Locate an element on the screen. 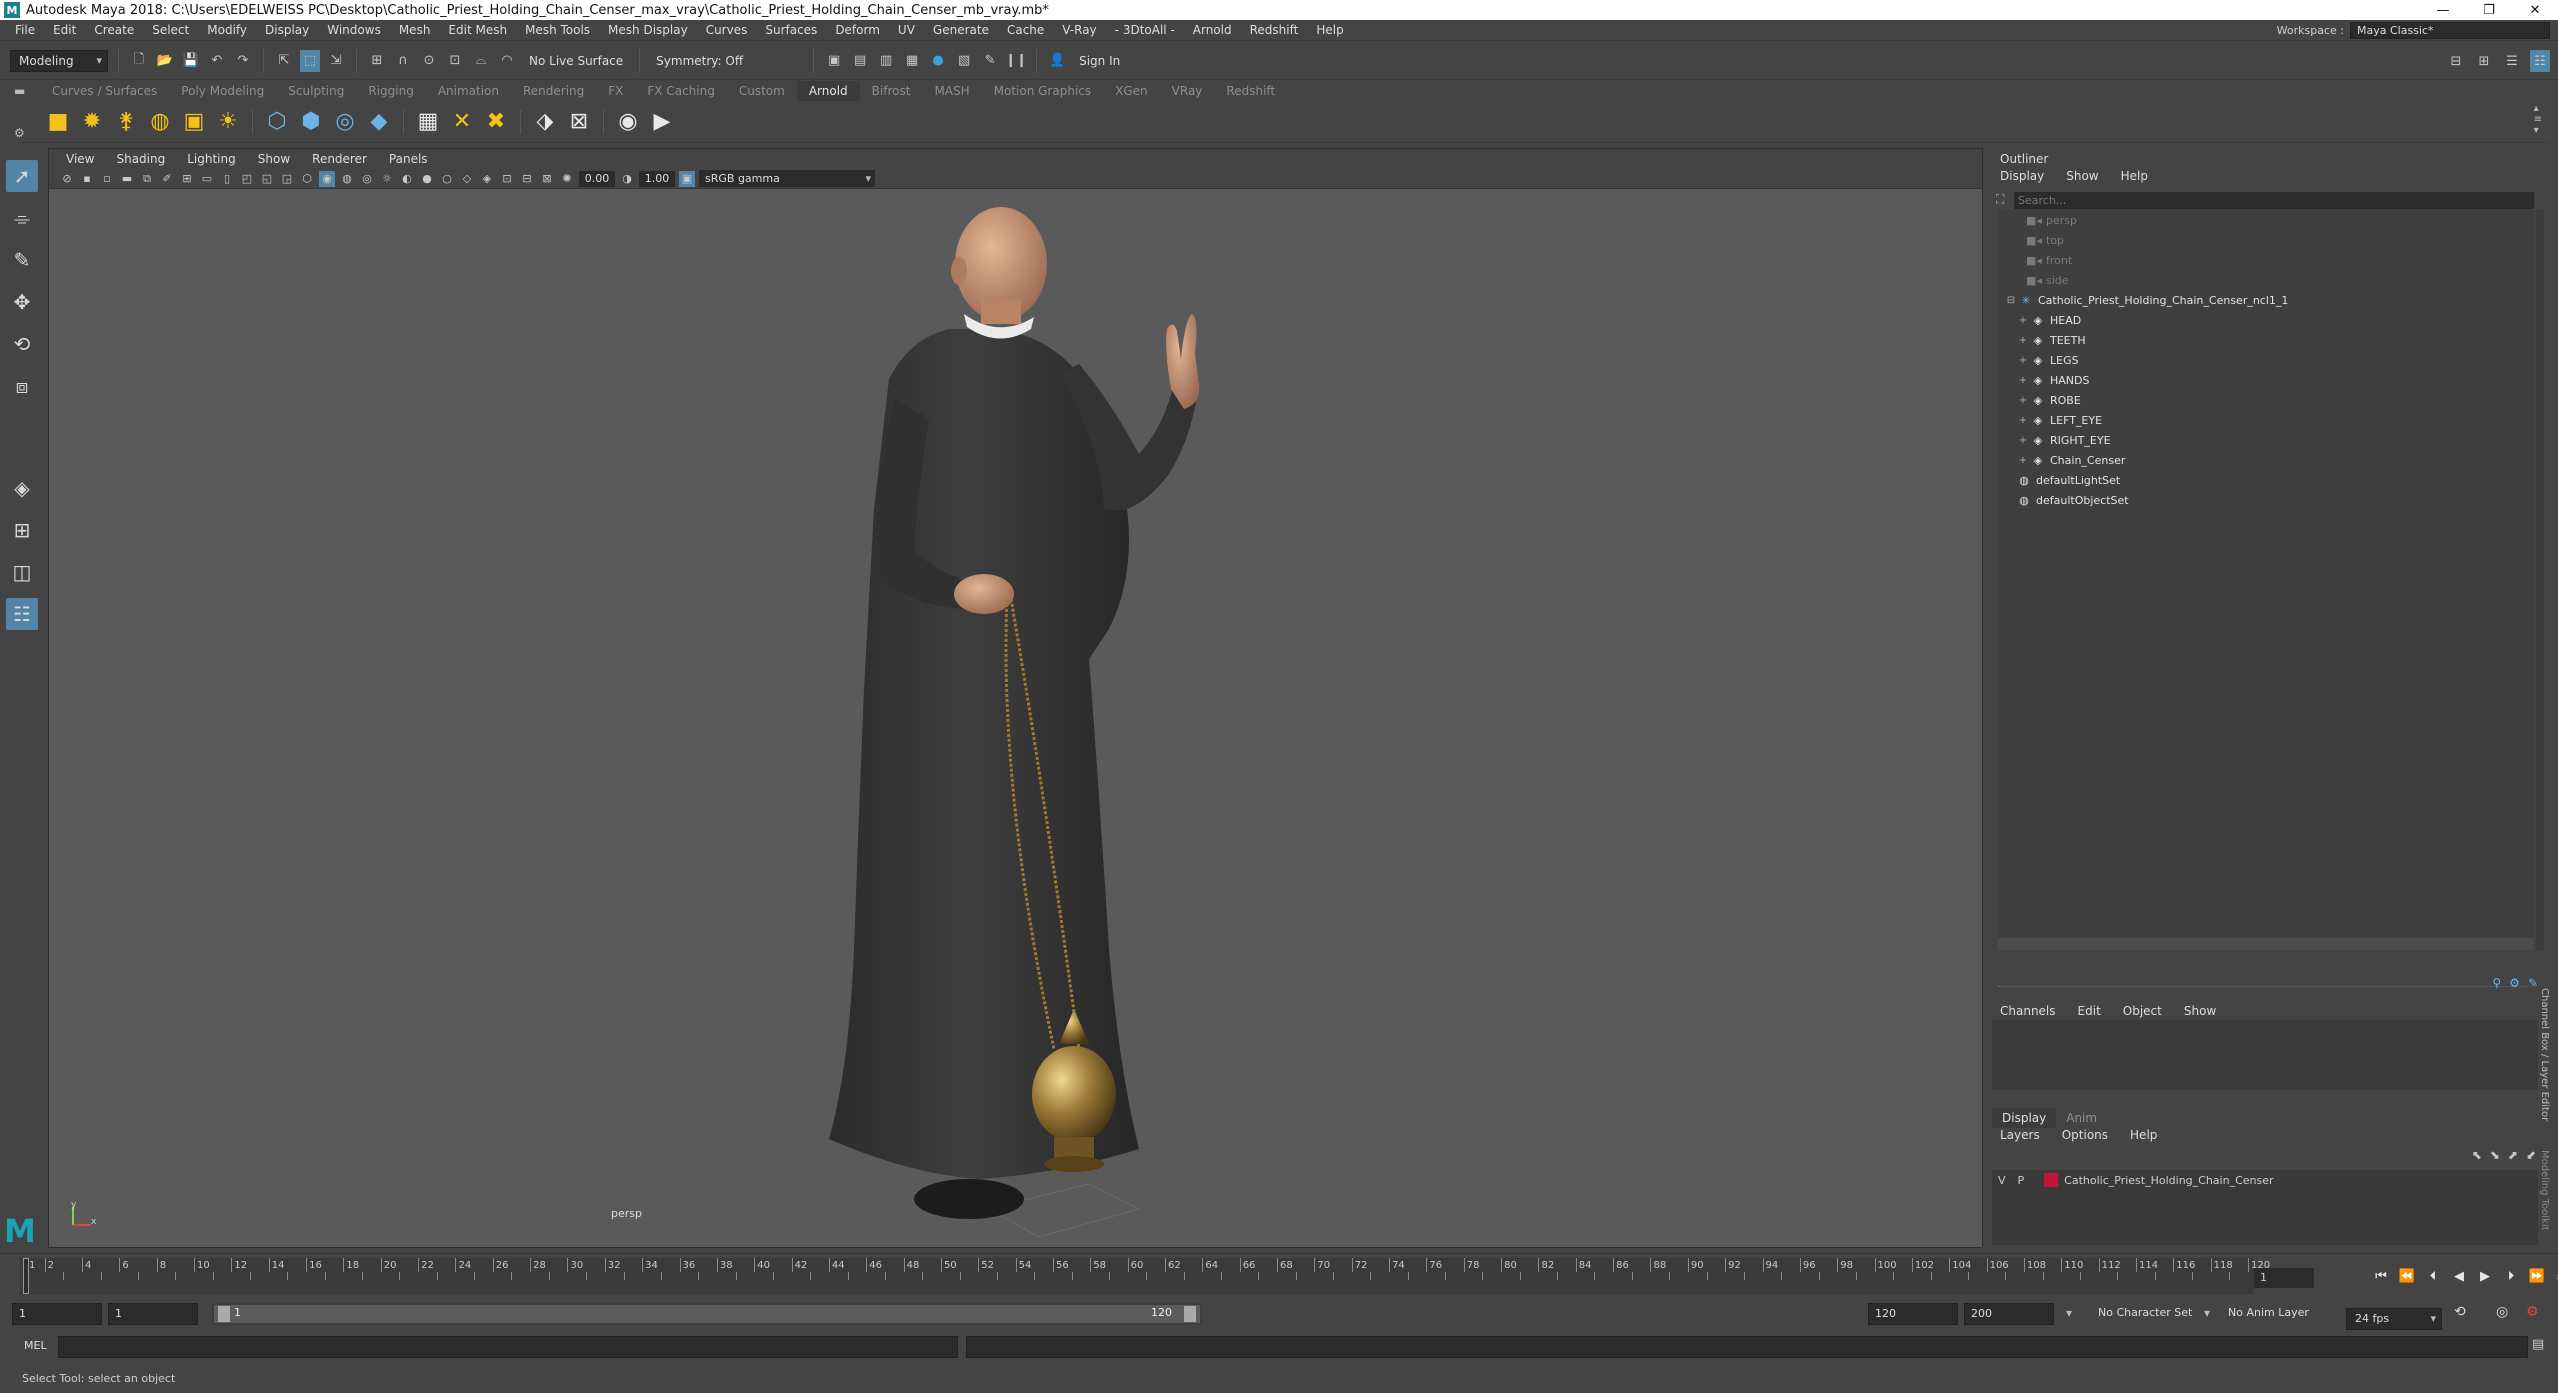 The height and width of the screenshot is (1393, 2558). symmetry-dropdown: Symmetry: Off is located at coordinates (726, 61).